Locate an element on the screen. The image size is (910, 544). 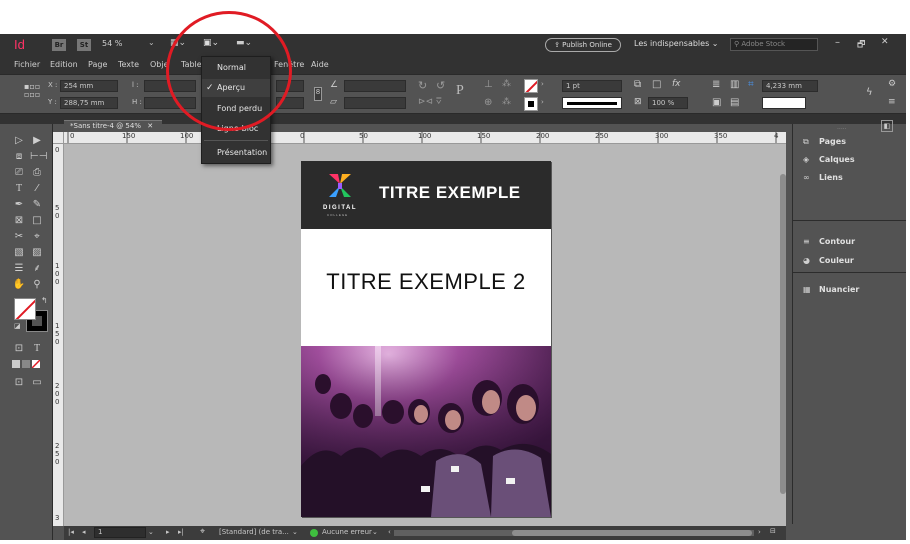
line-tool-icon: ⁄ is located at coordinates (37, 189).